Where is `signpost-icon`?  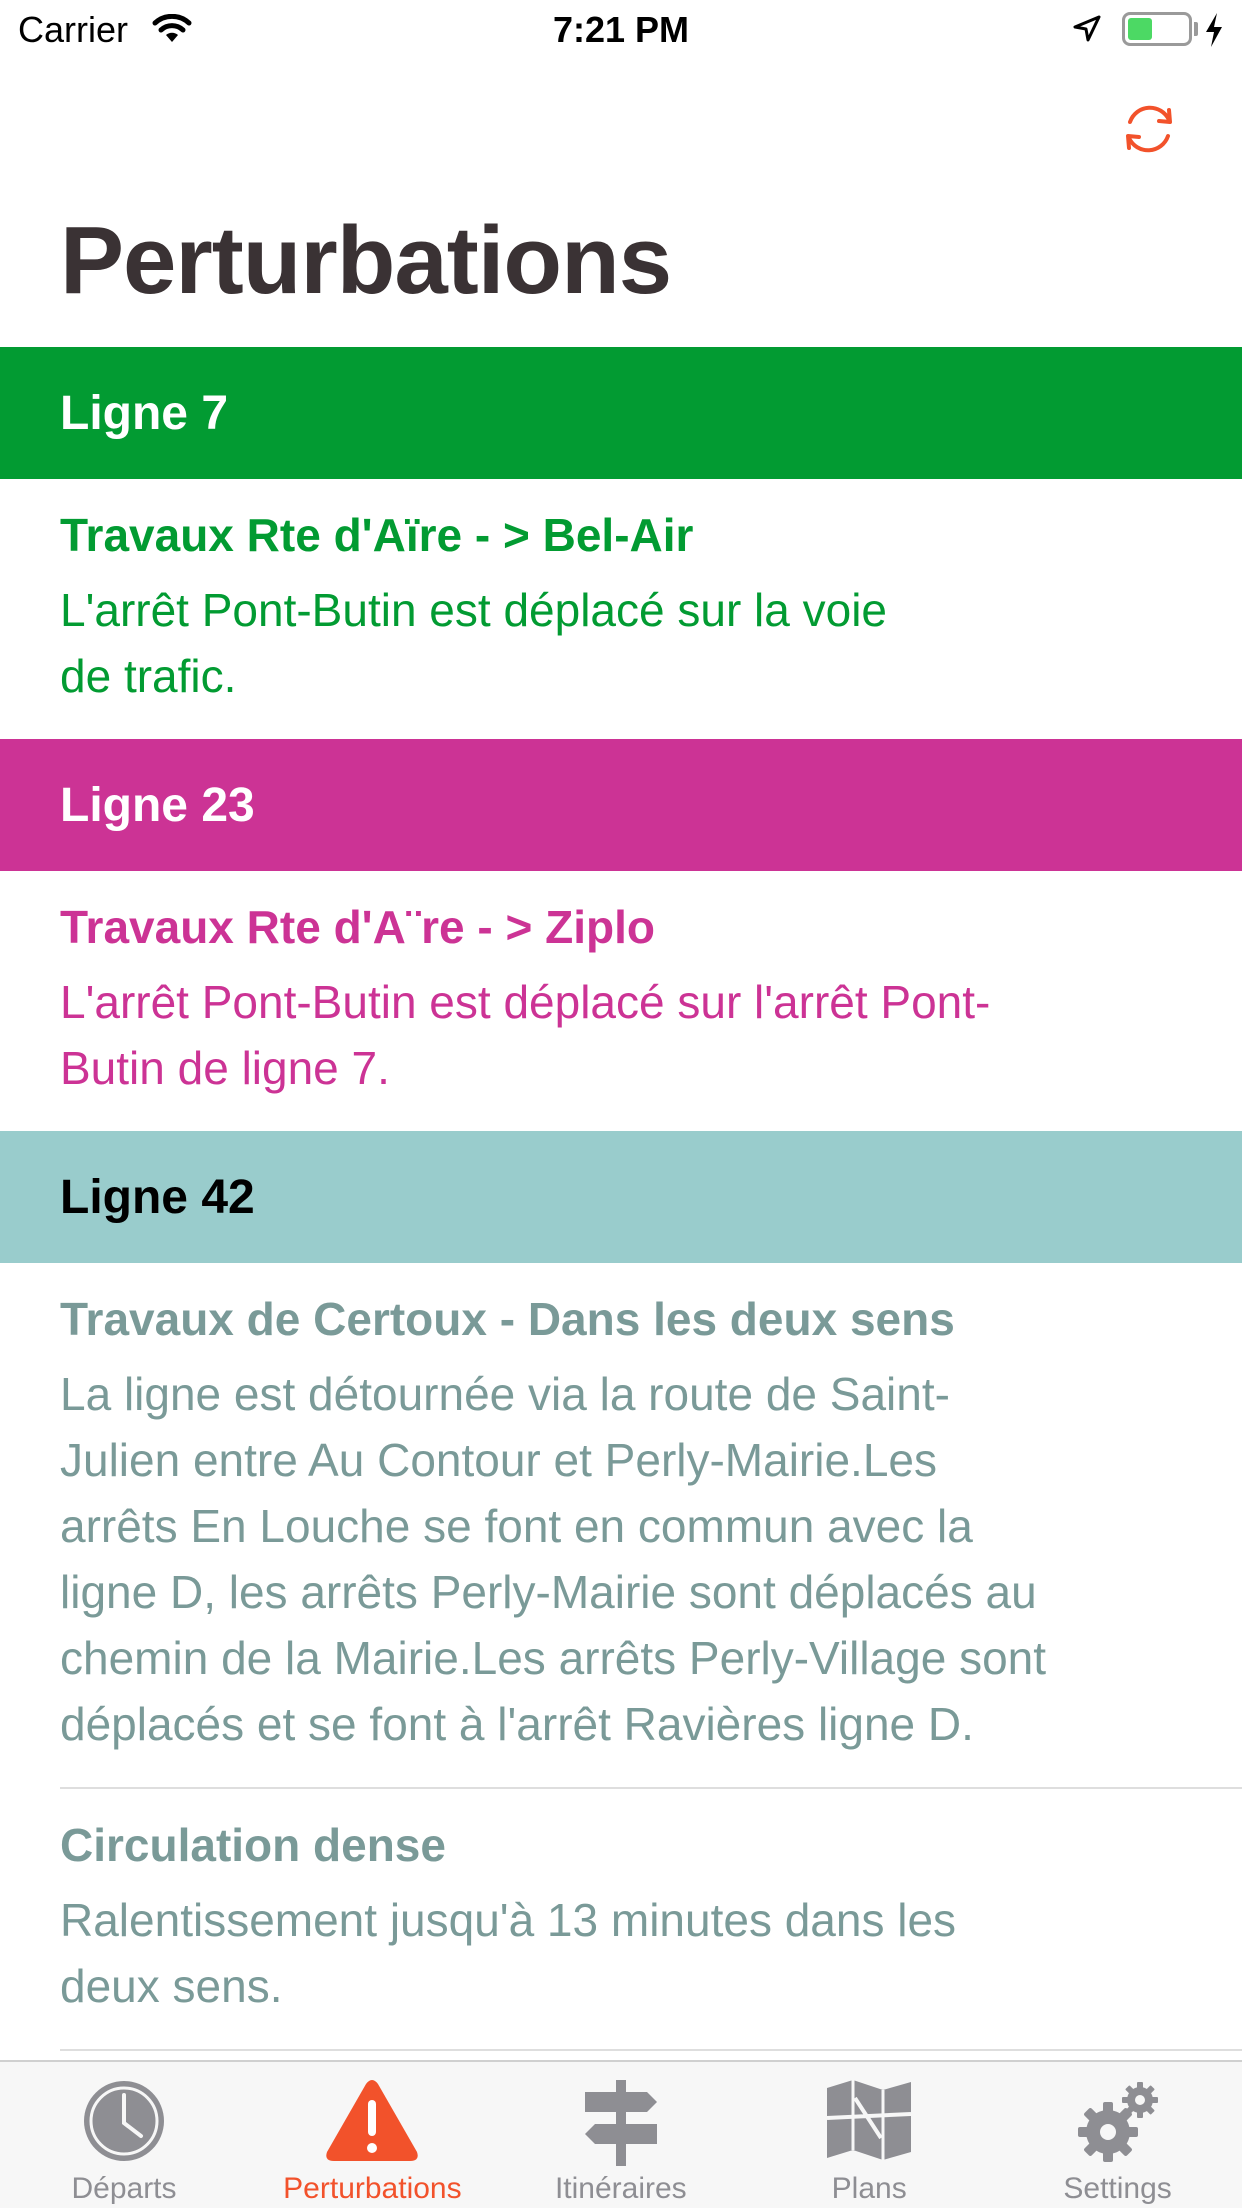 signpost-icon is located at coordinates (621, 2124).